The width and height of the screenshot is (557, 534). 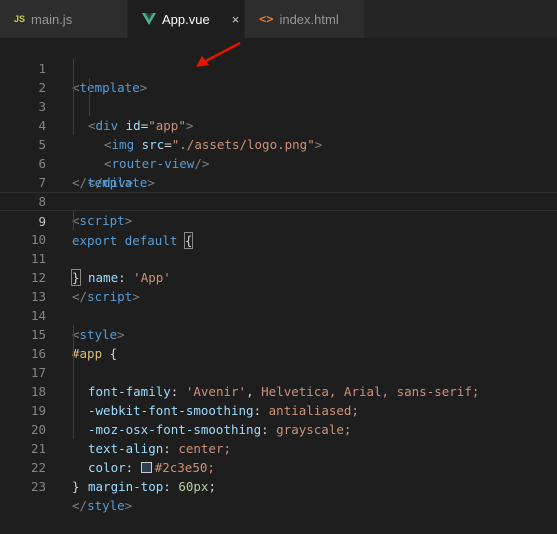 I want to click on code-line: 5 </div>, so click(x=278, y=153).